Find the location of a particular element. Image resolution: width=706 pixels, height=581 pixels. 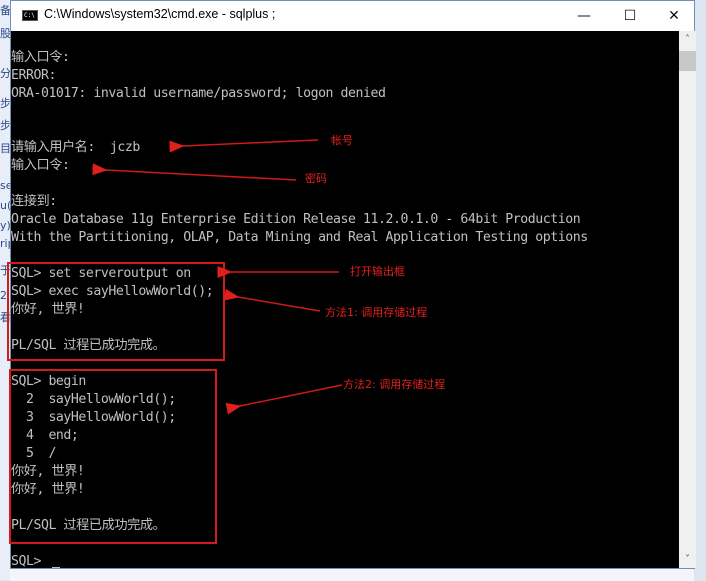

console-line: ERROR: is located at coordinates (33, 75).